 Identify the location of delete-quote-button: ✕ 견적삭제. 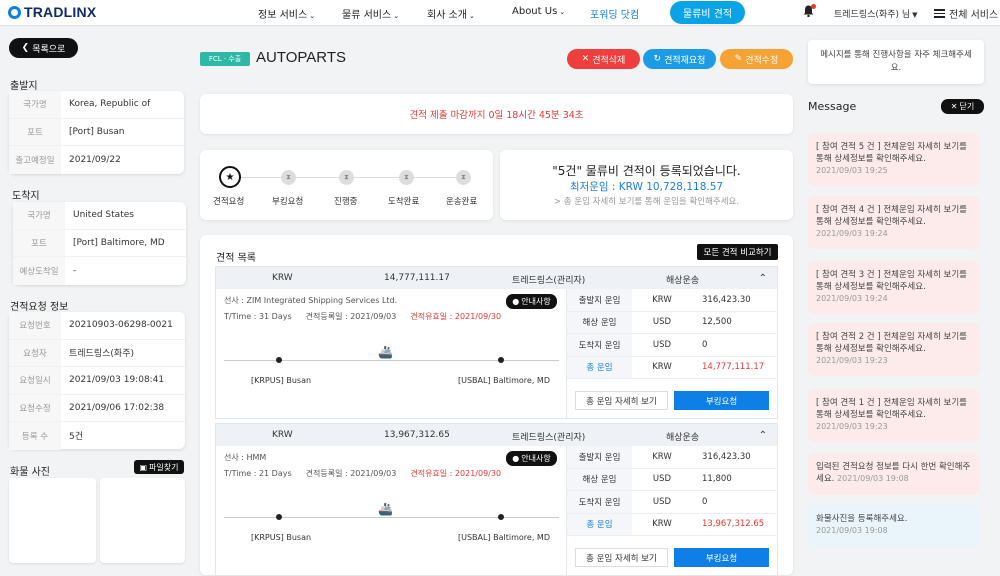
(603, 59).